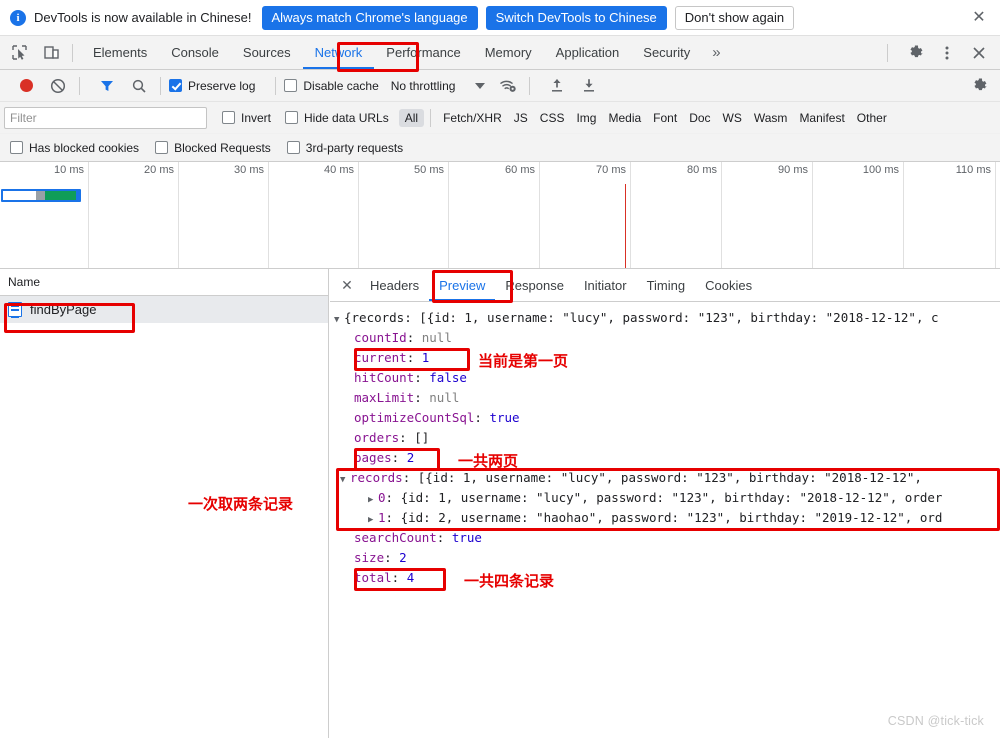  What do you see at coordinates (276, 85) in the screenshot?
I see `toolbar-divider` at bounding box center [276, 85].